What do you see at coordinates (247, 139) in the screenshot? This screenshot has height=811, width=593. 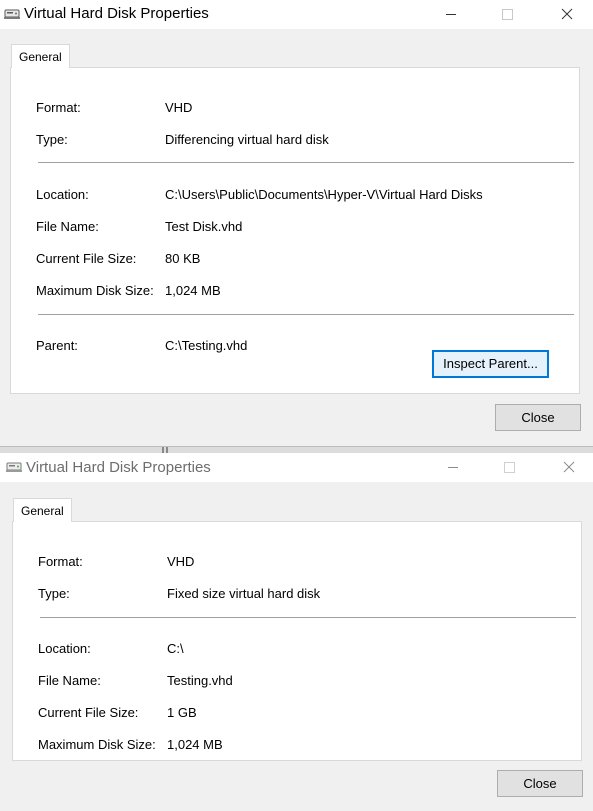 I see `type-value: Differencing virtual hard disk` at bounding box center [247, 139].